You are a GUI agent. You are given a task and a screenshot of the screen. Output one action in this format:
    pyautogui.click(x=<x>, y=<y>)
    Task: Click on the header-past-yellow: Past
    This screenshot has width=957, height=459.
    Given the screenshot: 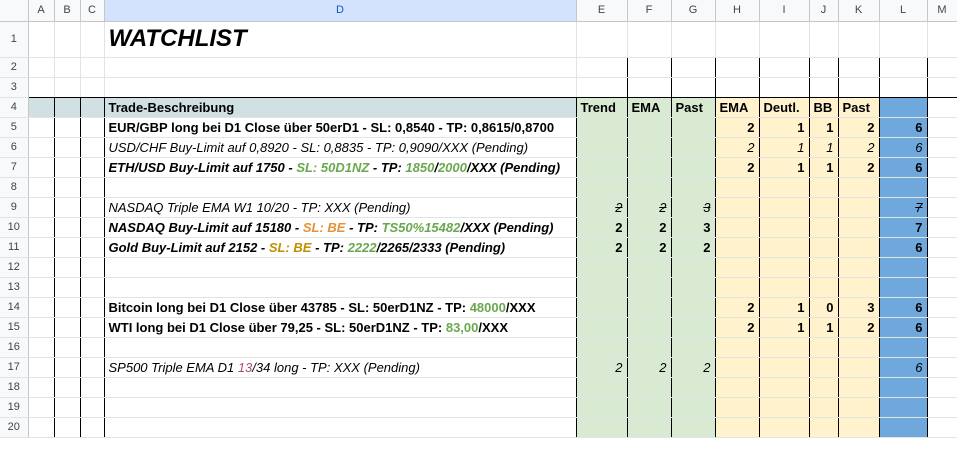 What is the action you would take?
    pyautogui.click(x=859, y=107)
    